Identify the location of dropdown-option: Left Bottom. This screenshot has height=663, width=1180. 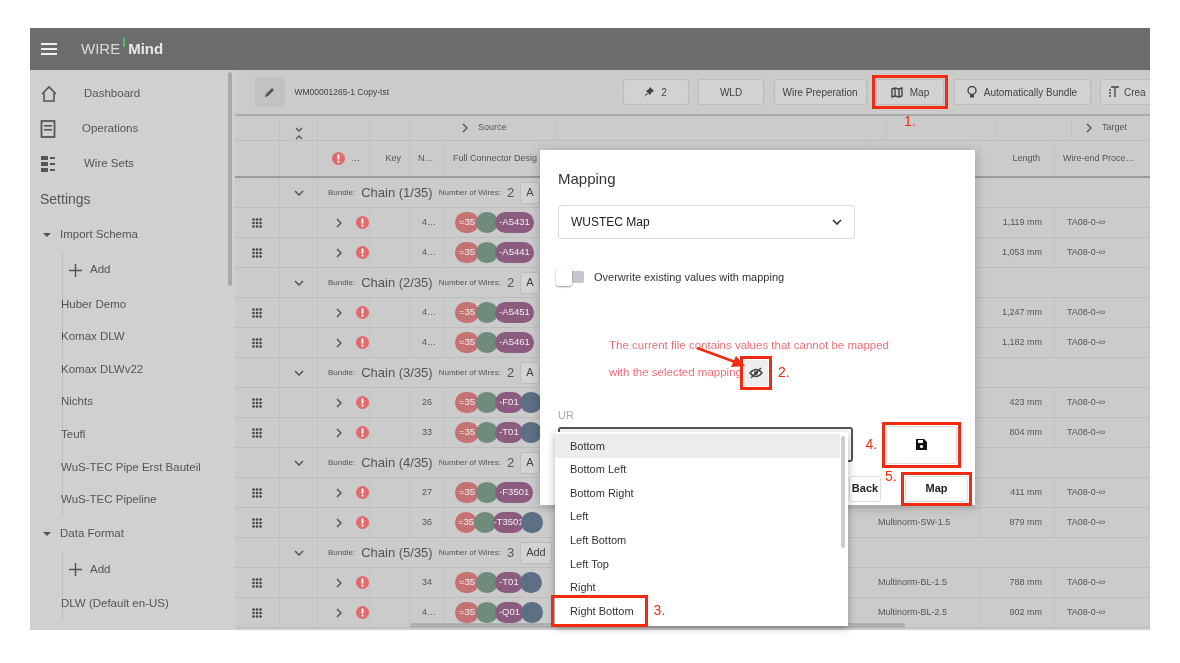
(596, 540).